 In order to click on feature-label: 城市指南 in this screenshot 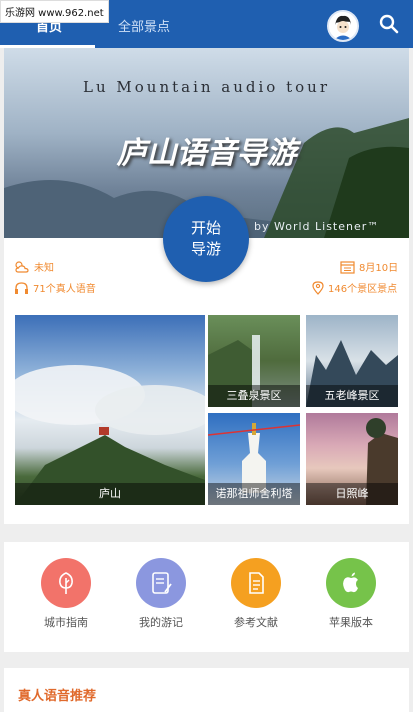, I will do `click(66, 622)`.